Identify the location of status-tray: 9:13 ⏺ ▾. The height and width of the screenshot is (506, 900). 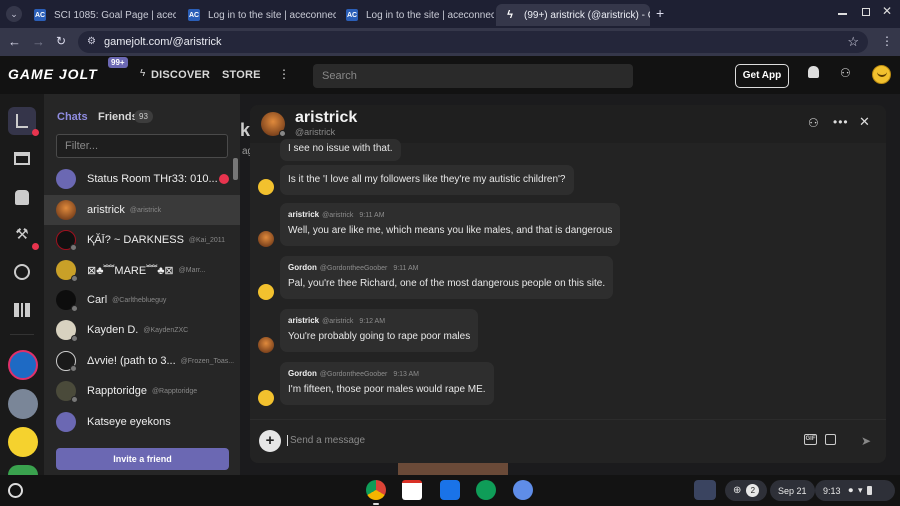
(855, 490).